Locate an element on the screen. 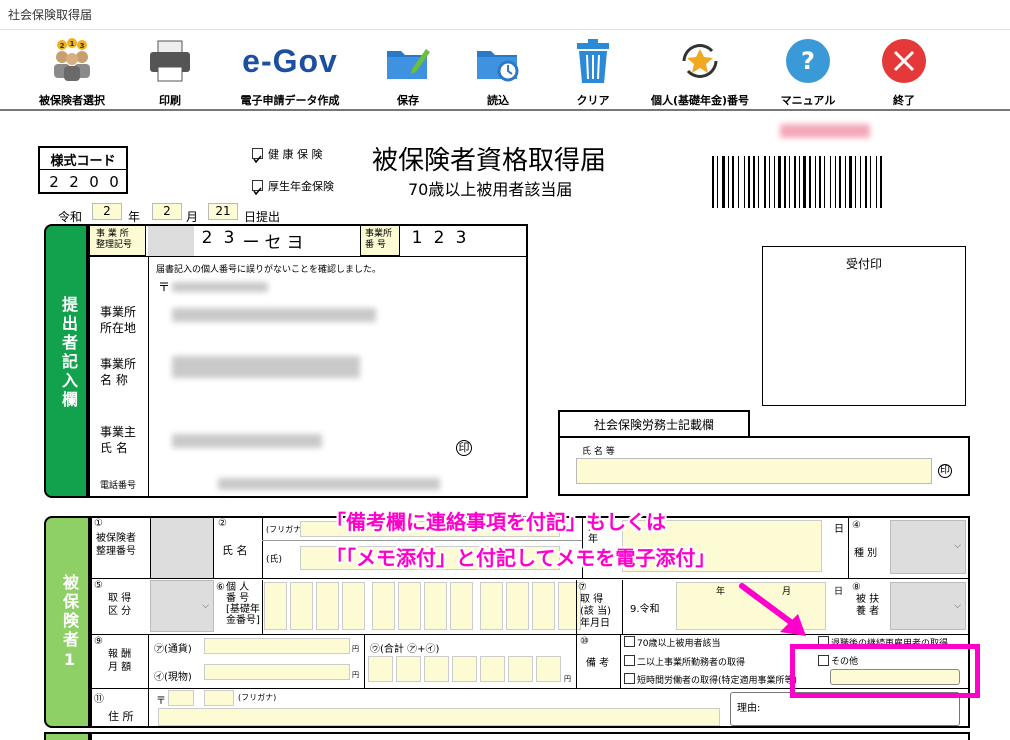  total-cells is located at coordinates (466, 670).